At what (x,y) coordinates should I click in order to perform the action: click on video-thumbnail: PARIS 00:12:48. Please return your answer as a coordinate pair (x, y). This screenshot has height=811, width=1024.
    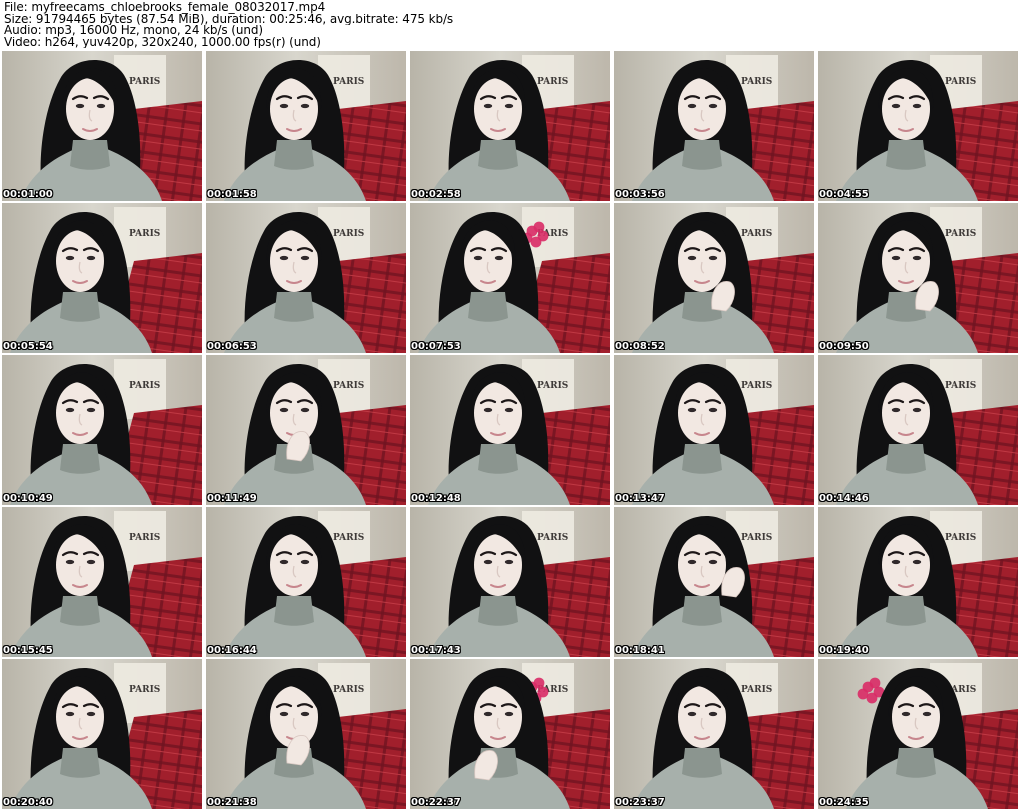
    Looking at the image, I should click on (510, 430).